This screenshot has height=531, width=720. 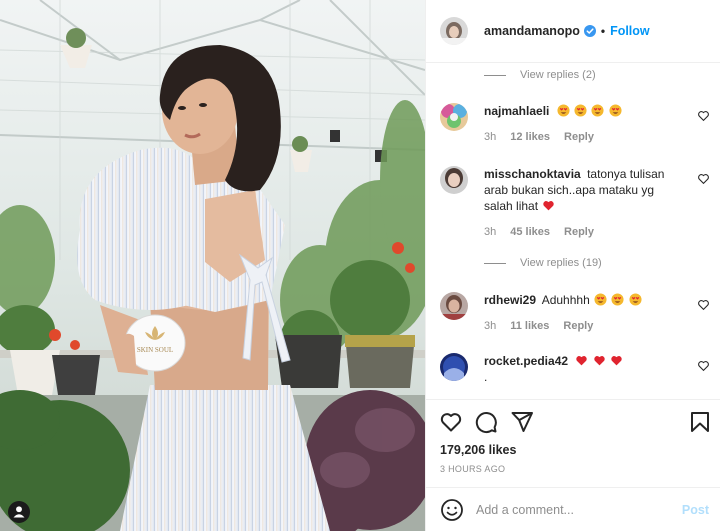 What do you see at coordinates (516, 111) in the screenshot?
I see `commenter-username: najmahlaeli` at bounding box center [516, 111].